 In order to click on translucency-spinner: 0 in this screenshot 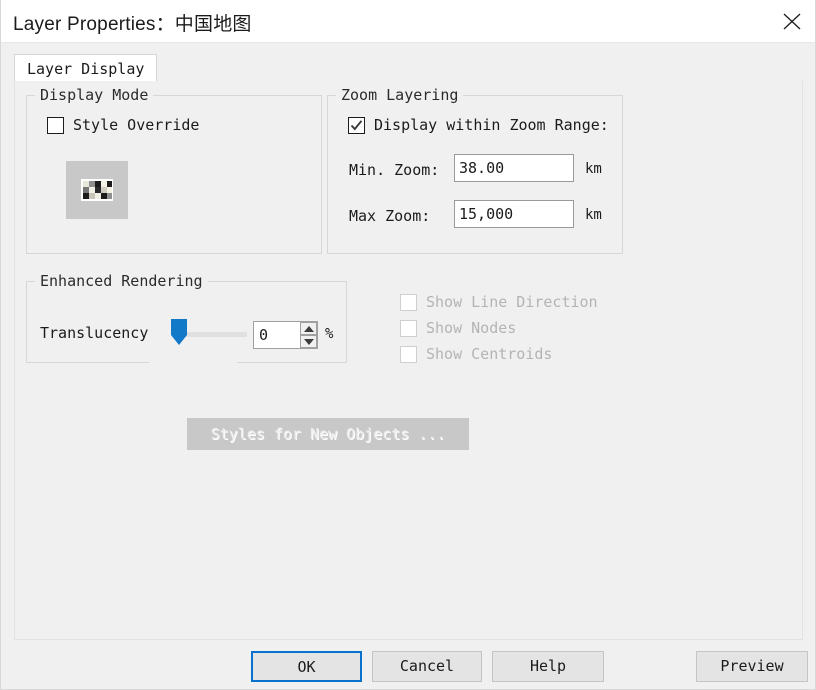, I will do `click(285, 335)`.